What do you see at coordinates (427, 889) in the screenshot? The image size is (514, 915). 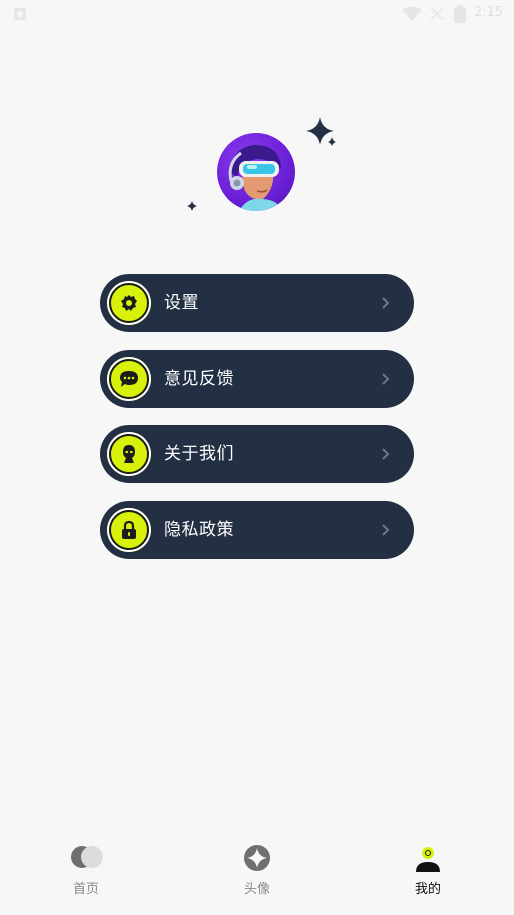 I see `tab-label: 我的` at bounding box center [427, 889].